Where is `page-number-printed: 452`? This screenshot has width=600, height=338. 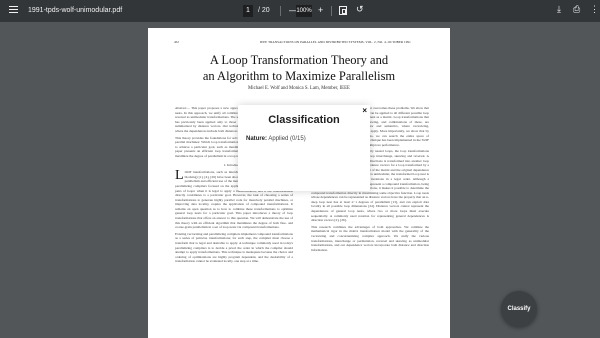
page-number-printed: 452 is located at coordinates (176, 42).